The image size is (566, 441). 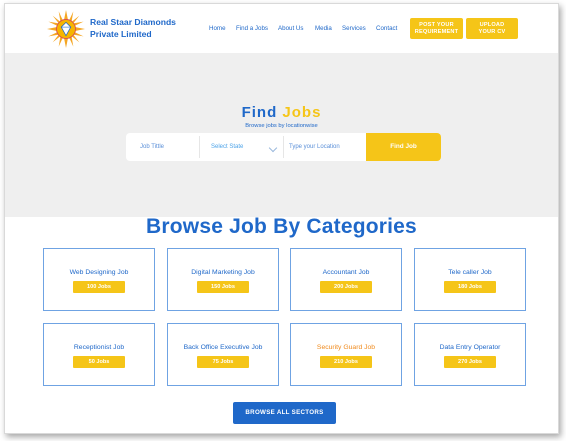 What do you see at coordinates (346, 347) in the screenshot?
I see `category-name: Security Guard Job` at bounding box center [346, 347].